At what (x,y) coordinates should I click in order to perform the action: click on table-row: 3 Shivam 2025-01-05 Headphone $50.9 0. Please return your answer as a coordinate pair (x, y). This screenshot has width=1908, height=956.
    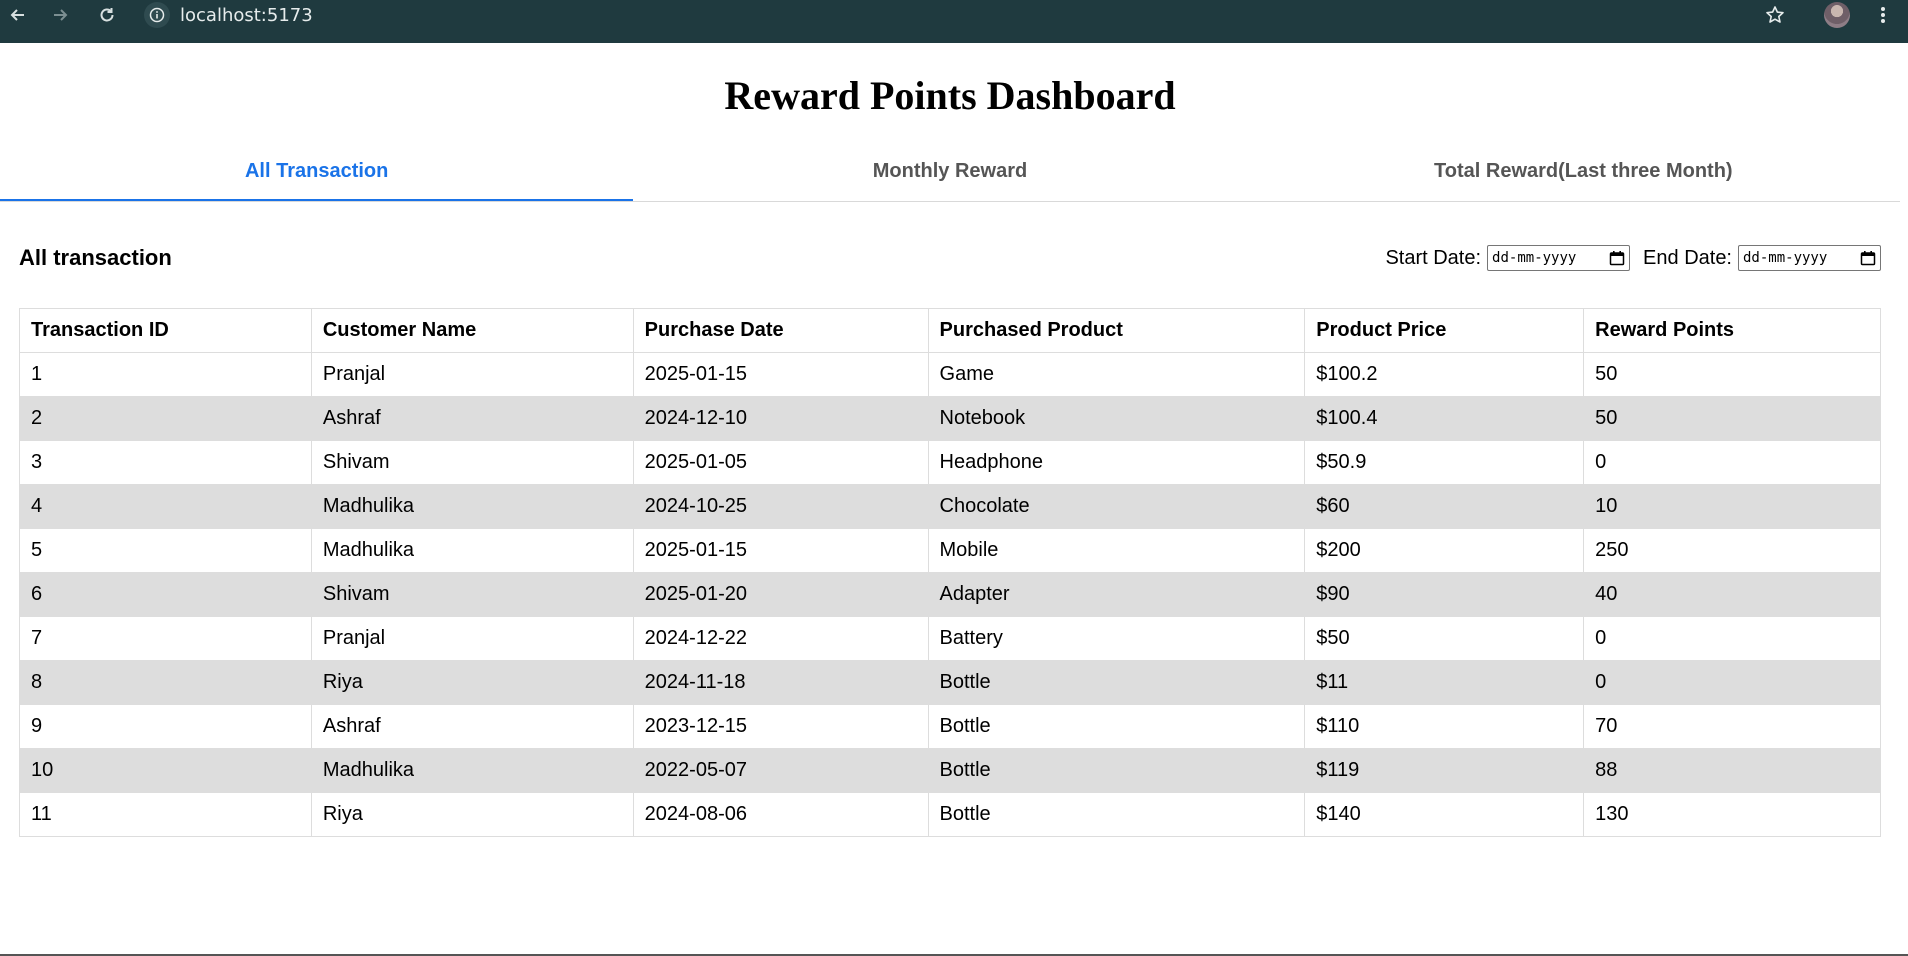
    Looking at the image, I should click on (950, 462).